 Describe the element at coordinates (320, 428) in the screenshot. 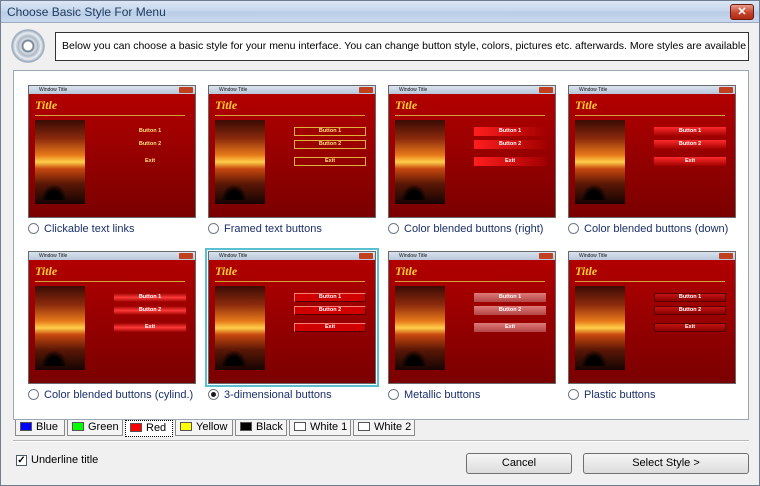

I see `tab-white-1: White 1` at that location.